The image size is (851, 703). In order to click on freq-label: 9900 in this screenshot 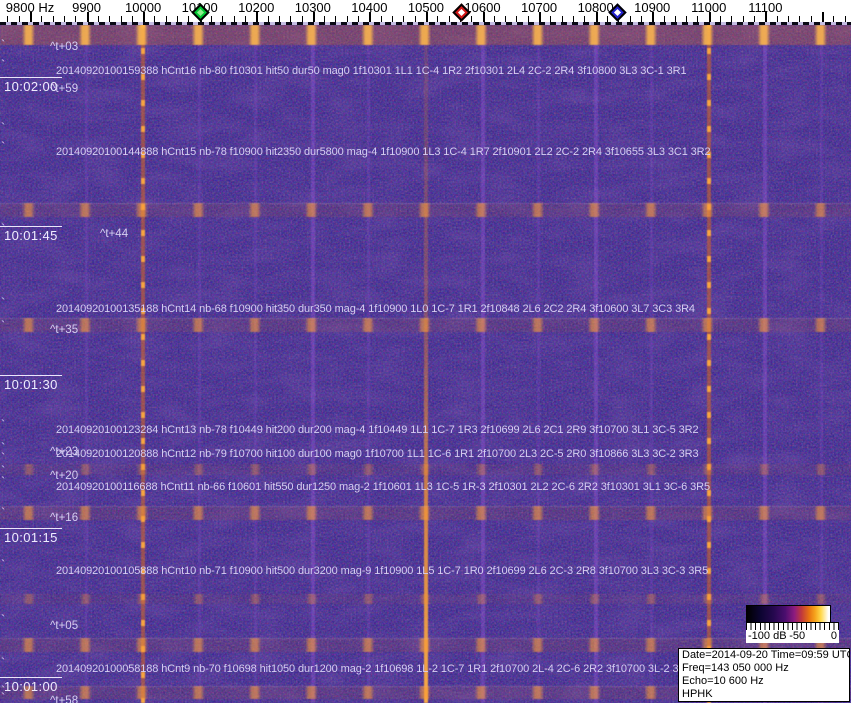, I will do `click(87, 7)`.